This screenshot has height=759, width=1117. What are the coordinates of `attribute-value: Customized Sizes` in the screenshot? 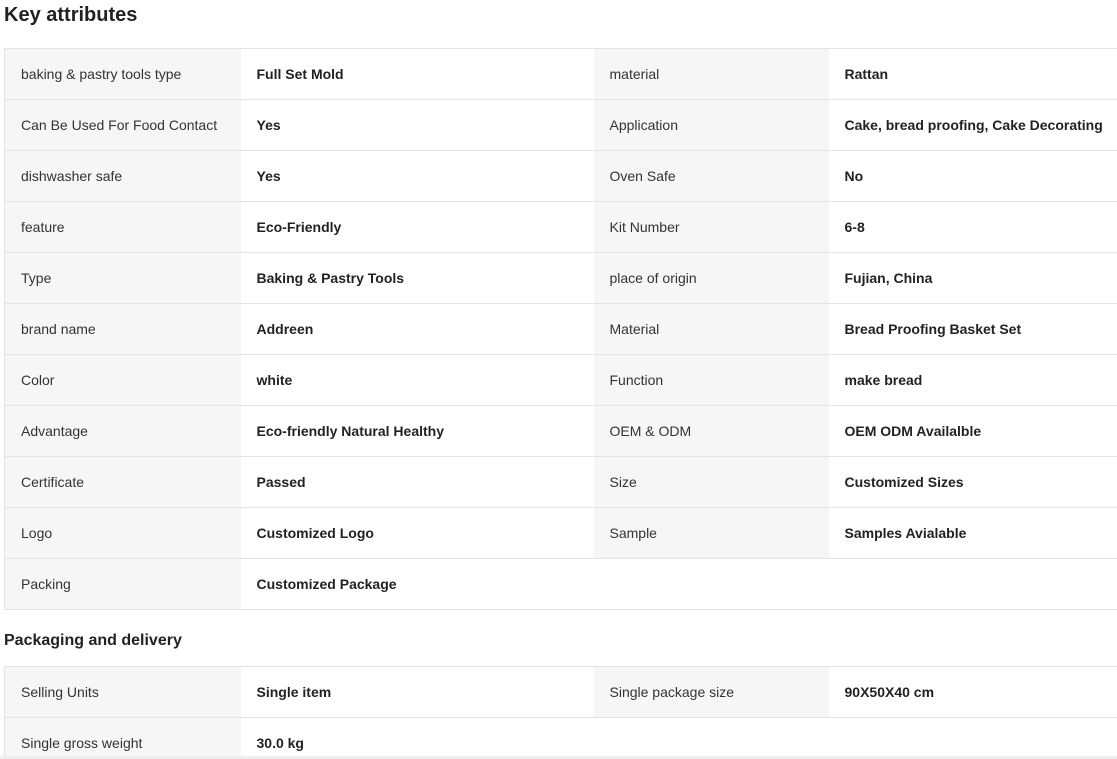 It's located at (972, 482).